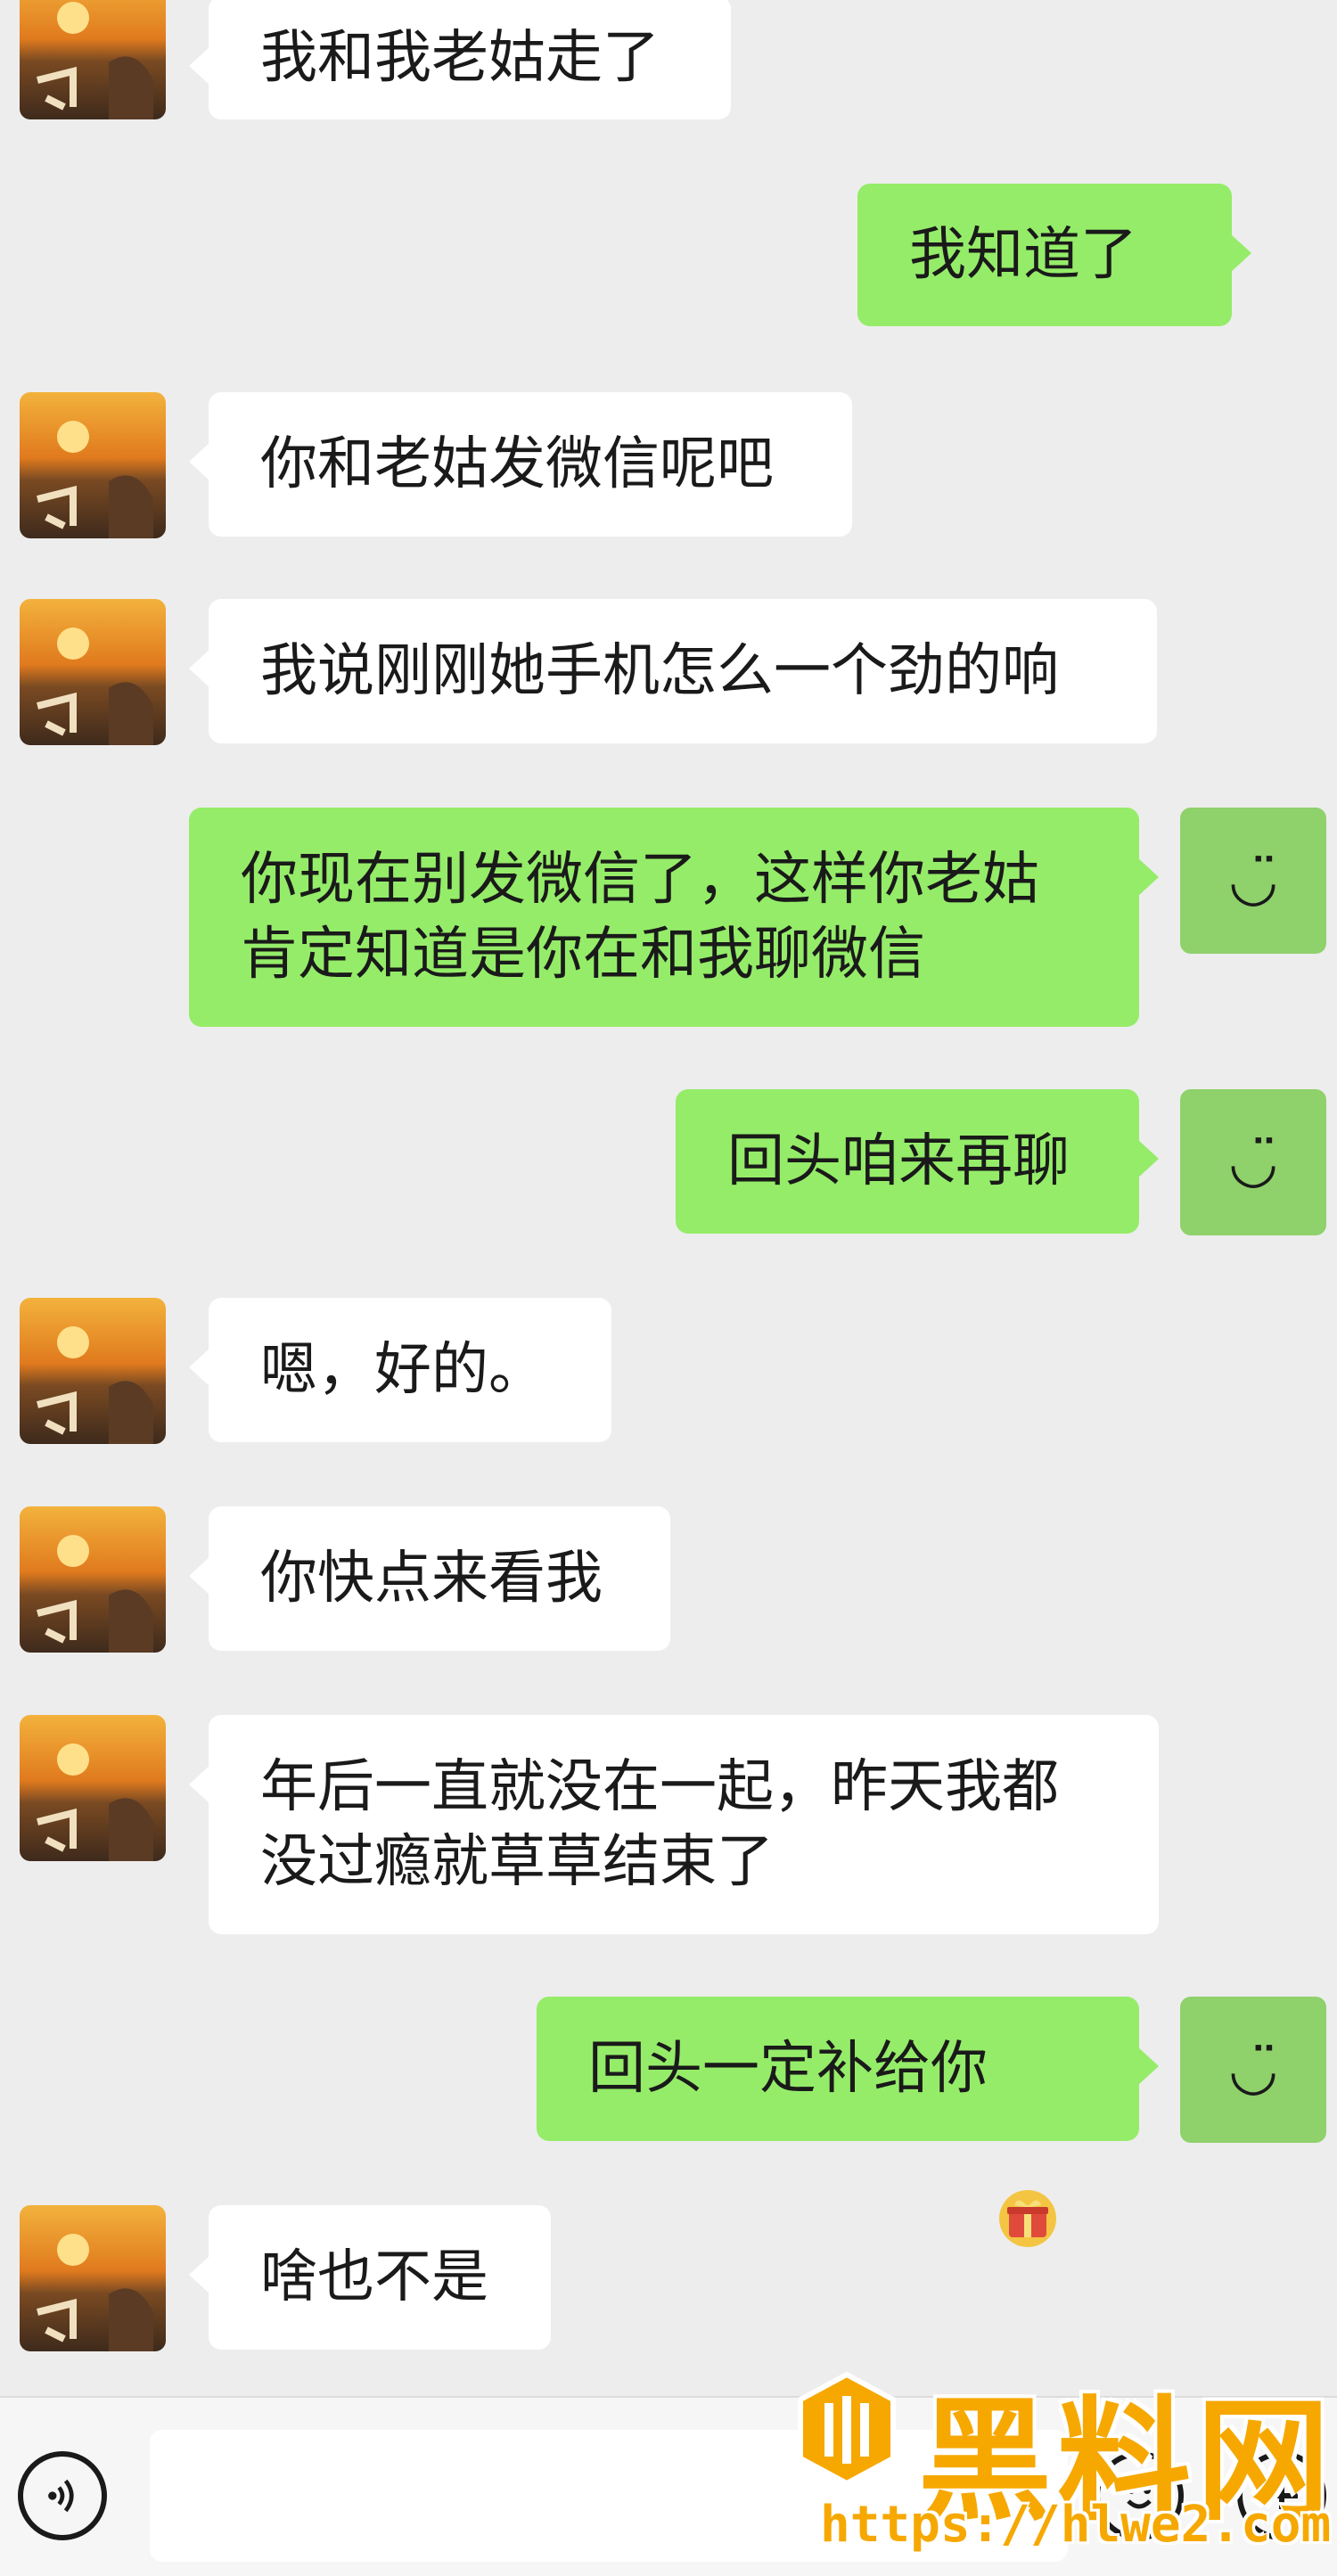  I want to click on incoming-message-bubble: 嗯，好的。, so click(400, 1370).